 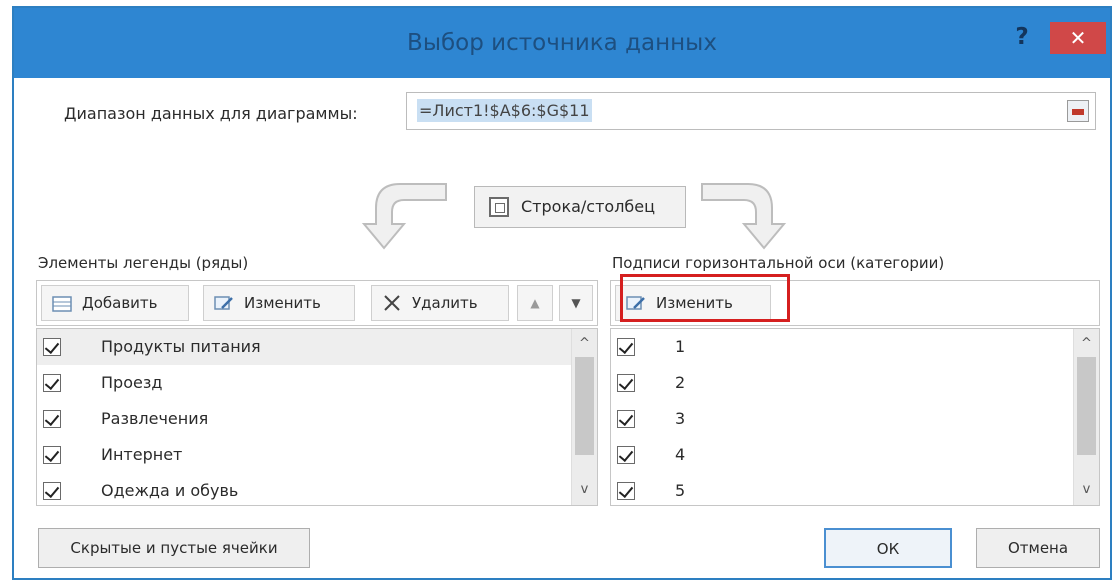 I want to click on range-collapse-icon, so click(x=1078, y=111).